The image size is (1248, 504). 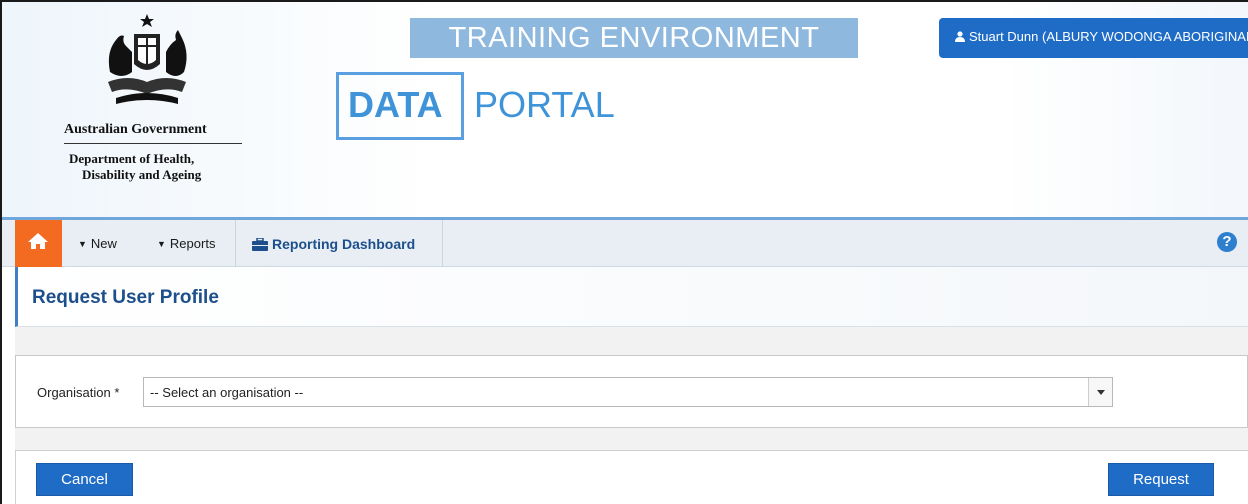 What do you see at coordinates (84, 479) in the screenshot?
I see `cancel-button: Cancel` at bounding box center [84, 479].